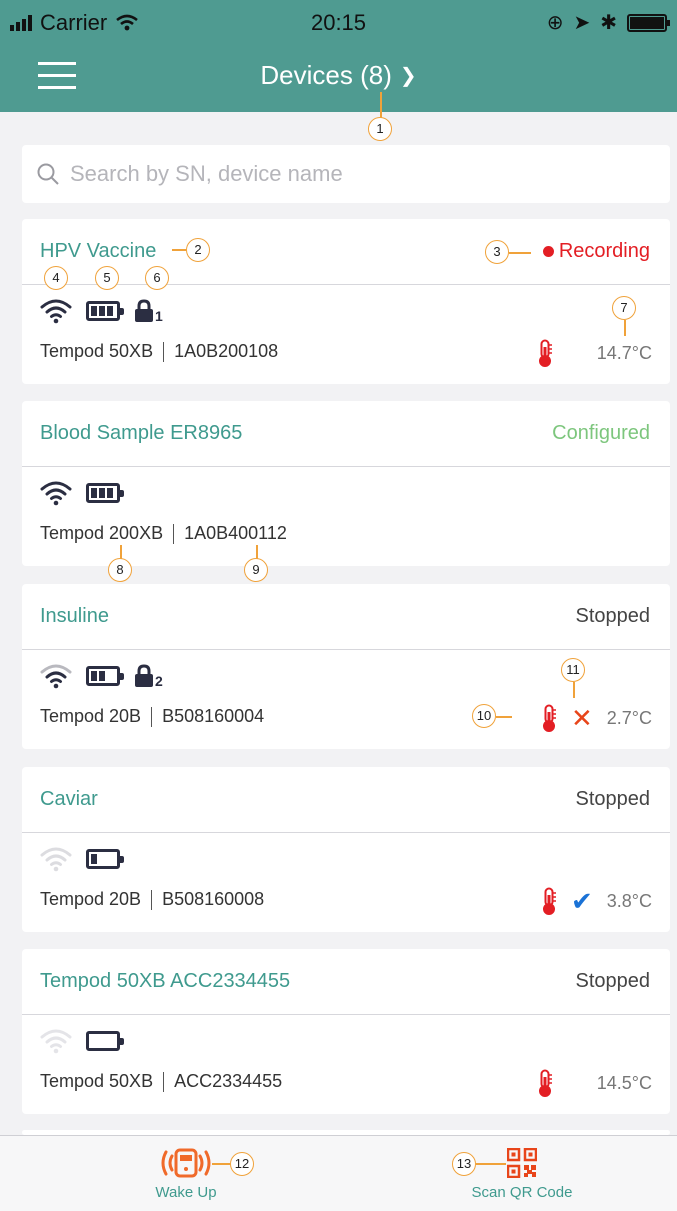 The width and height of the screenshot is (677, 1211). Describe the element at coordinates (648, 22) in the screenshot. I see `device-battery-icon` at that location.